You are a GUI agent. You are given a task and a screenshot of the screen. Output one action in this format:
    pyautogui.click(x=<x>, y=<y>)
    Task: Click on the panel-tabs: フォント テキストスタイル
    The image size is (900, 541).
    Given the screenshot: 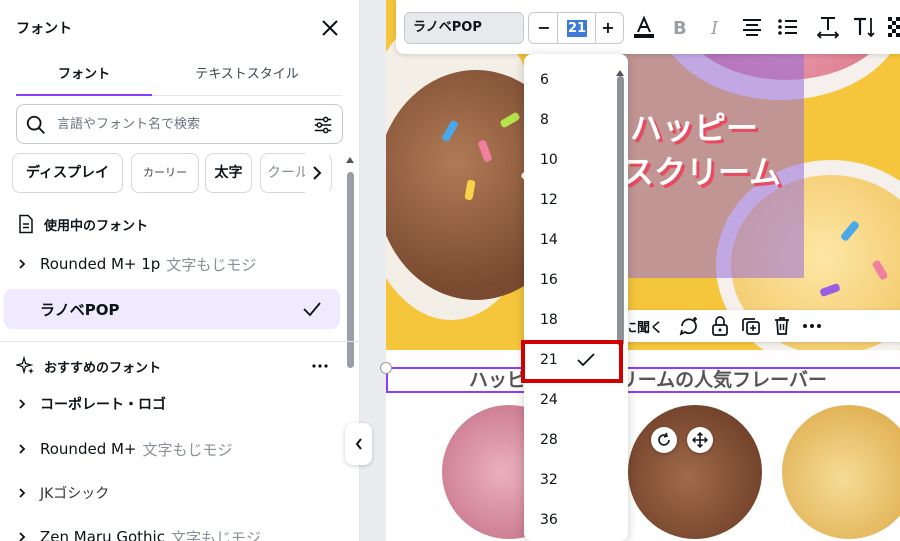 What is the action you would take?
    pyautogui.click(x=179, y=77)
    